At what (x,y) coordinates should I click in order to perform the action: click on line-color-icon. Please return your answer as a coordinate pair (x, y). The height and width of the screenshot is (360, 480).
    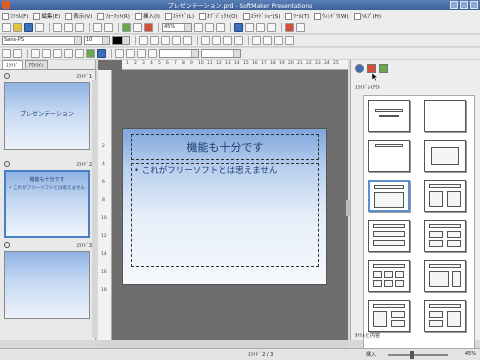
    Looking at the image, I should click on (101, 53).